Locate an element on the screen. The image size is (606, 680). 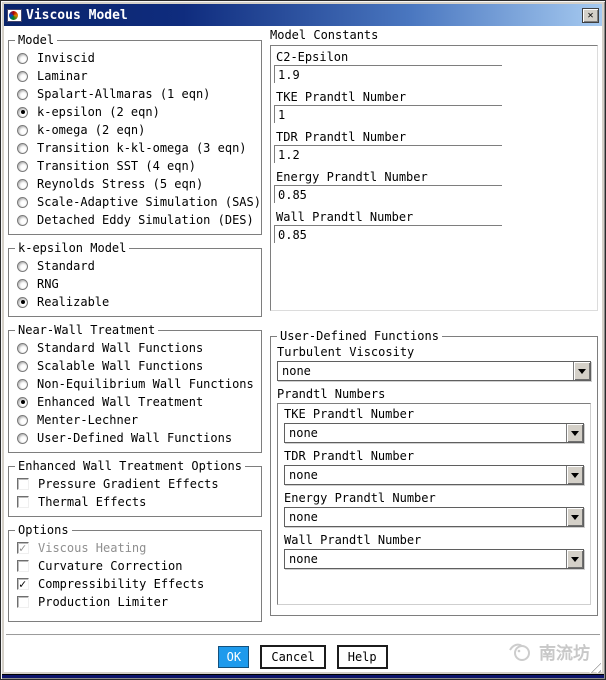
radio-option-transition-k-kl-omega: Transition k-kl-omega (3 eqn) is located at coordinates (137, 148).